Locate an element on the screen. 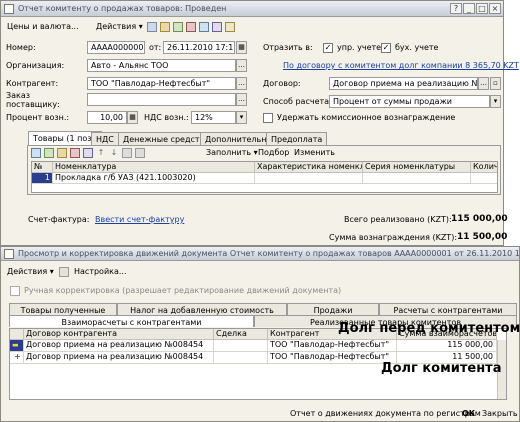  col-header-number: № is located at coordinates (42, 167).